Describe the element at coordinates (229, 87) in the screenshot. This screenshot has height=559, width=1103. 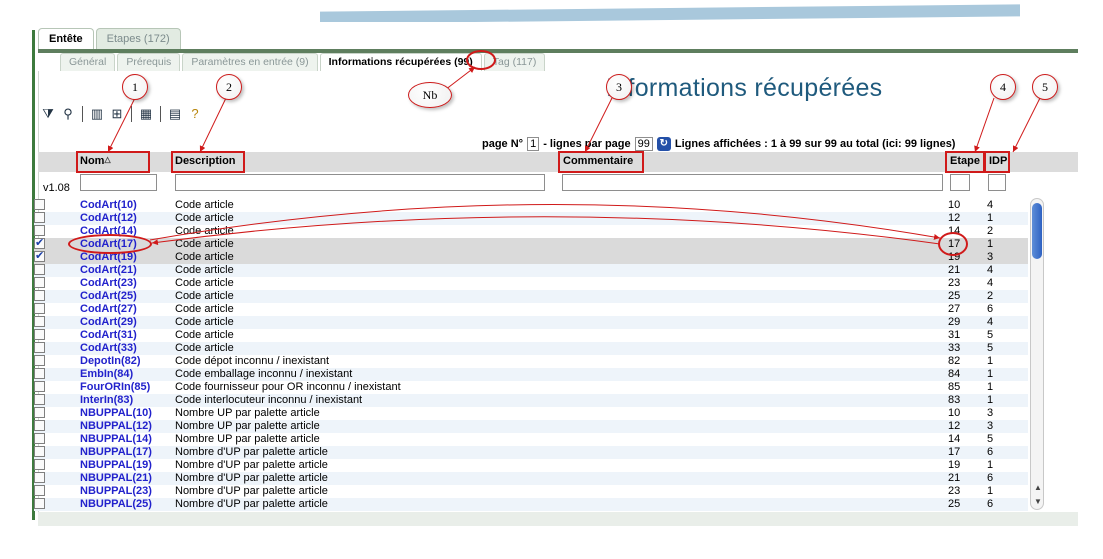
I see `callout-2: 2` at that location.